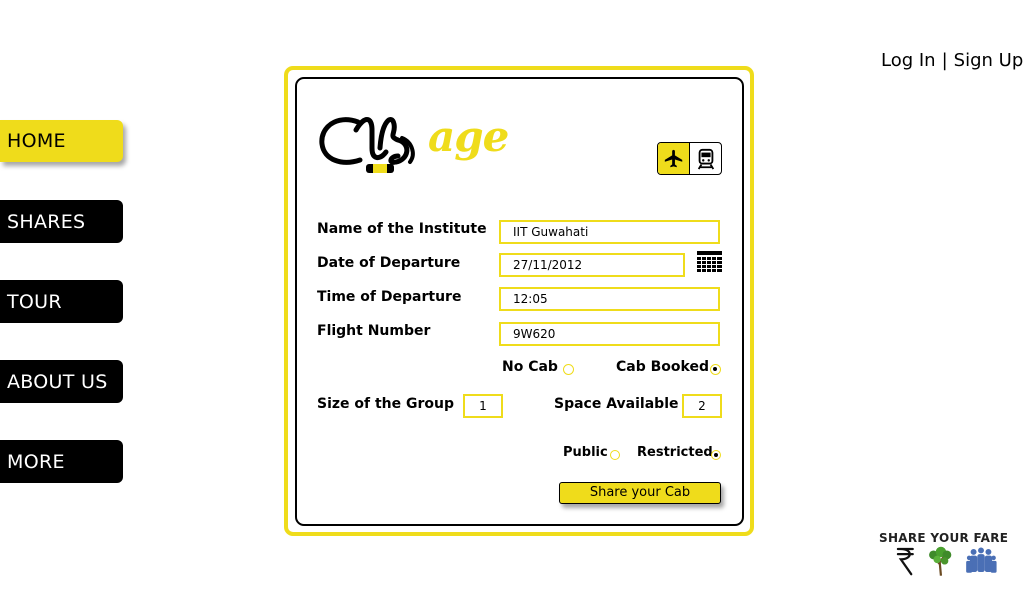  What do you see at coordinates (709, 263) in the screenshot?
I see `calendar-icon` at bounding box center [709, 263].